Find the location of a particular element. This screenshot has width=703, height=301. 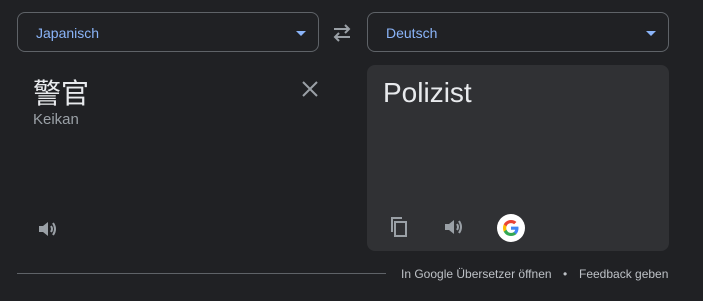

clear-source-button is located at coordinates (310, 89).